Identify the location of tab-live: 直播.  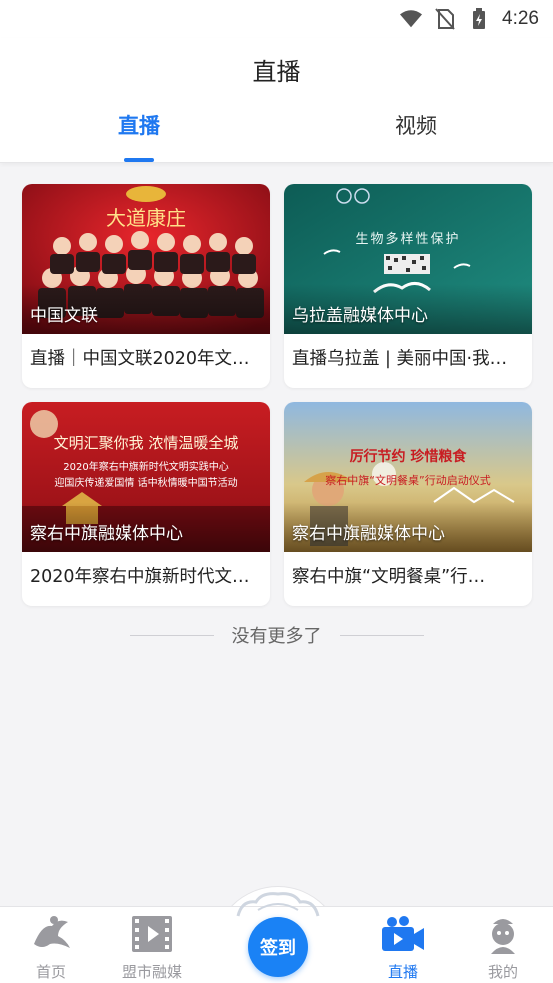
(139, 125).